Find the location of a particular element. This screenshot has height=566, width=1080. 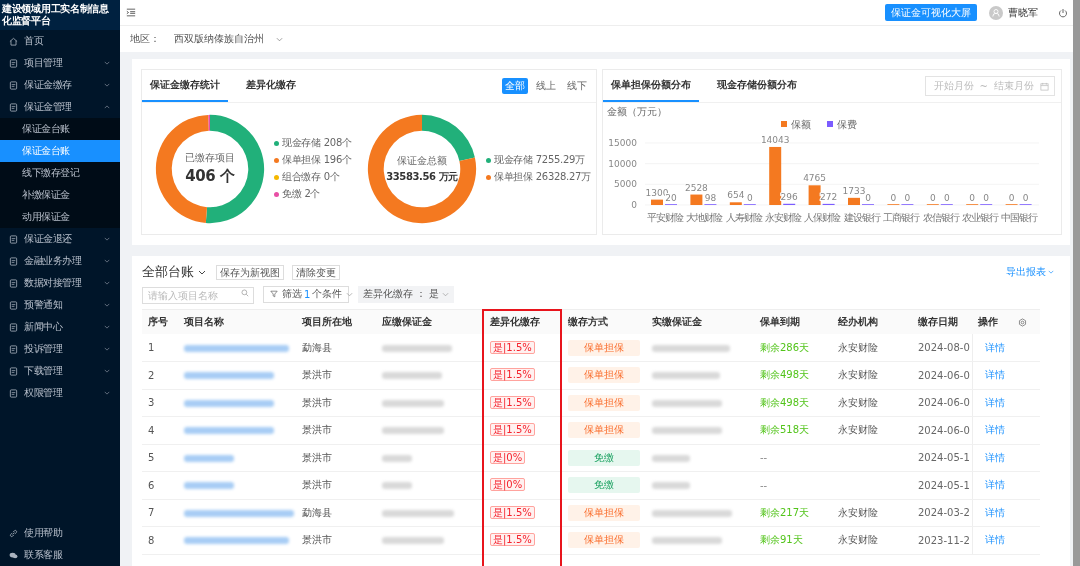

menu-item: 投诉管理 is located at coordinates (60, 349).